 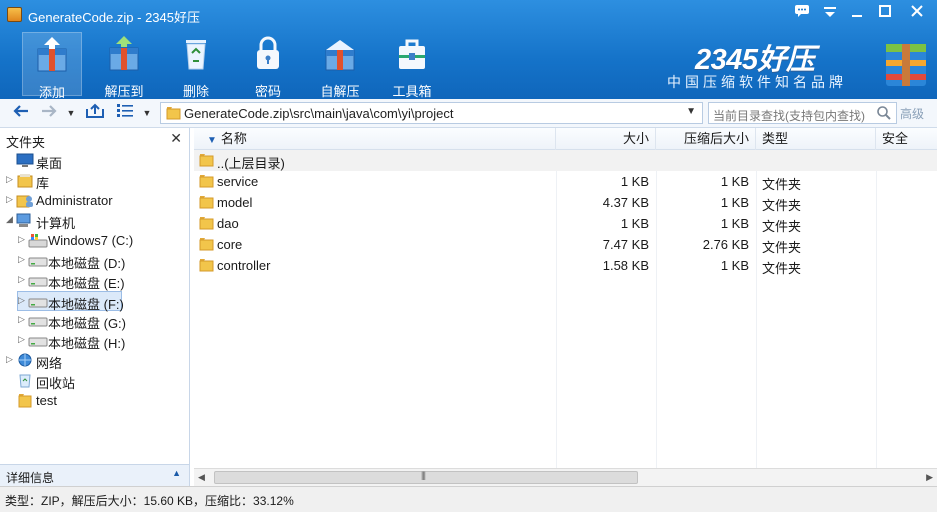 I want to click on tree-item: ▷ 网络, so click(x=93, y=361).